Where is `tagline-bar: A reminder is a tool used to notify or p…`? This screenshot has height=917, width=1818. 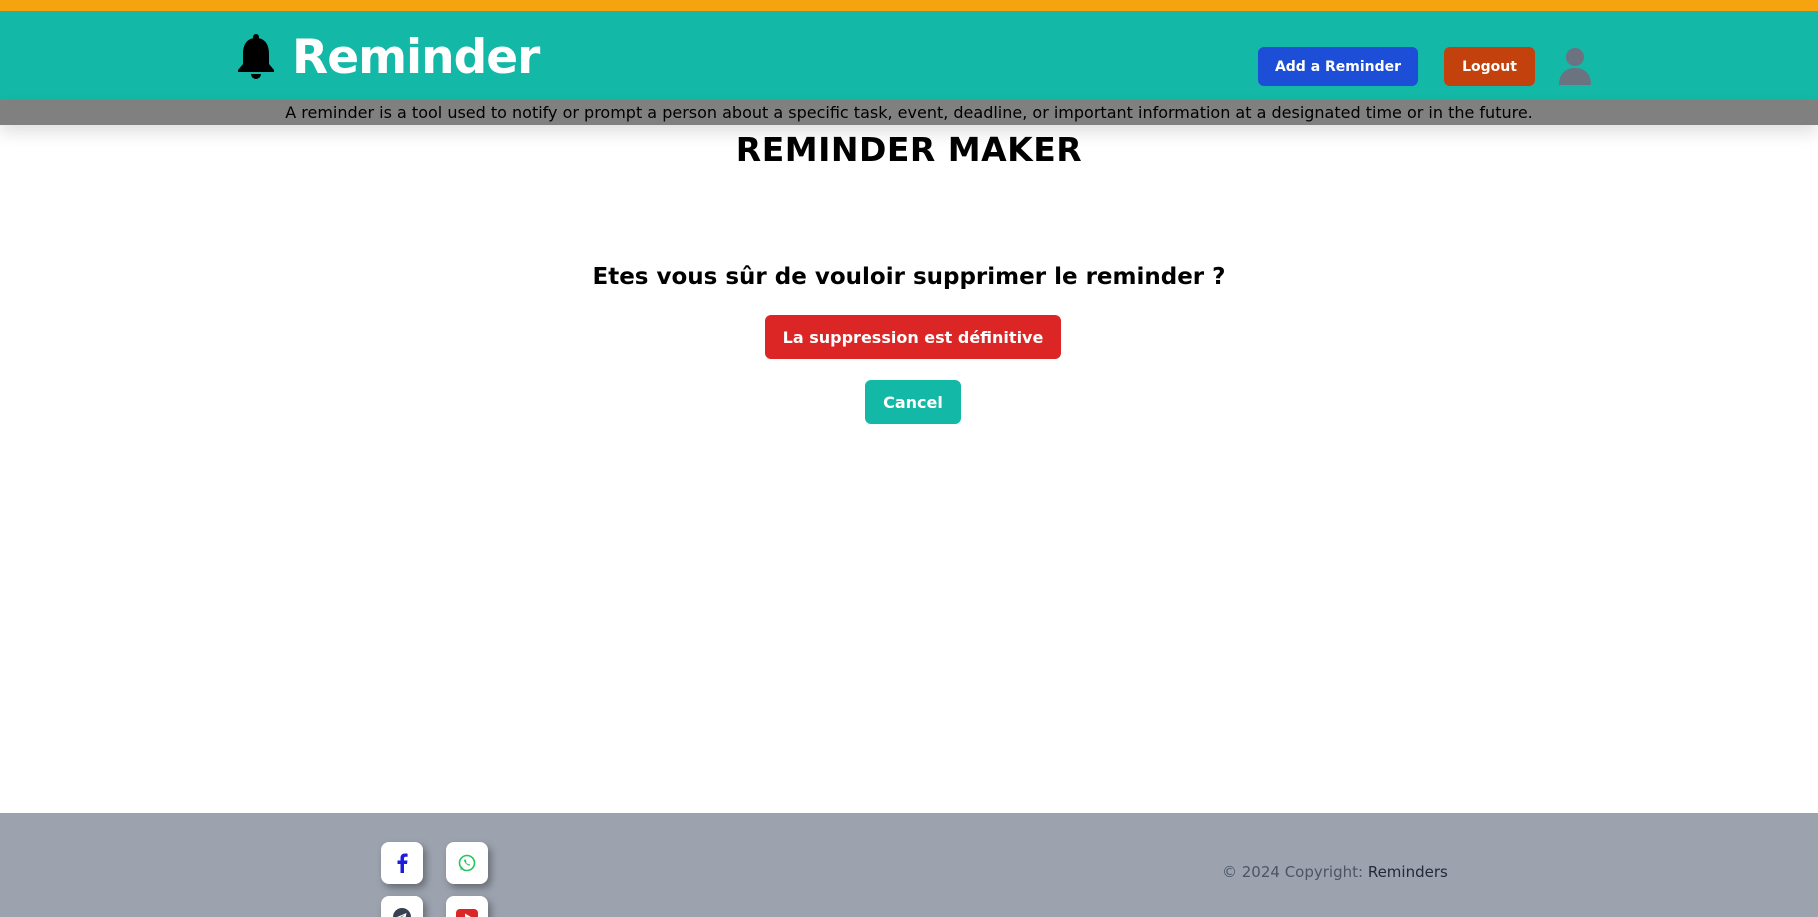
tagline-bar: A reminder is a tool used to notify or p… is located at coordinates (909, 112).